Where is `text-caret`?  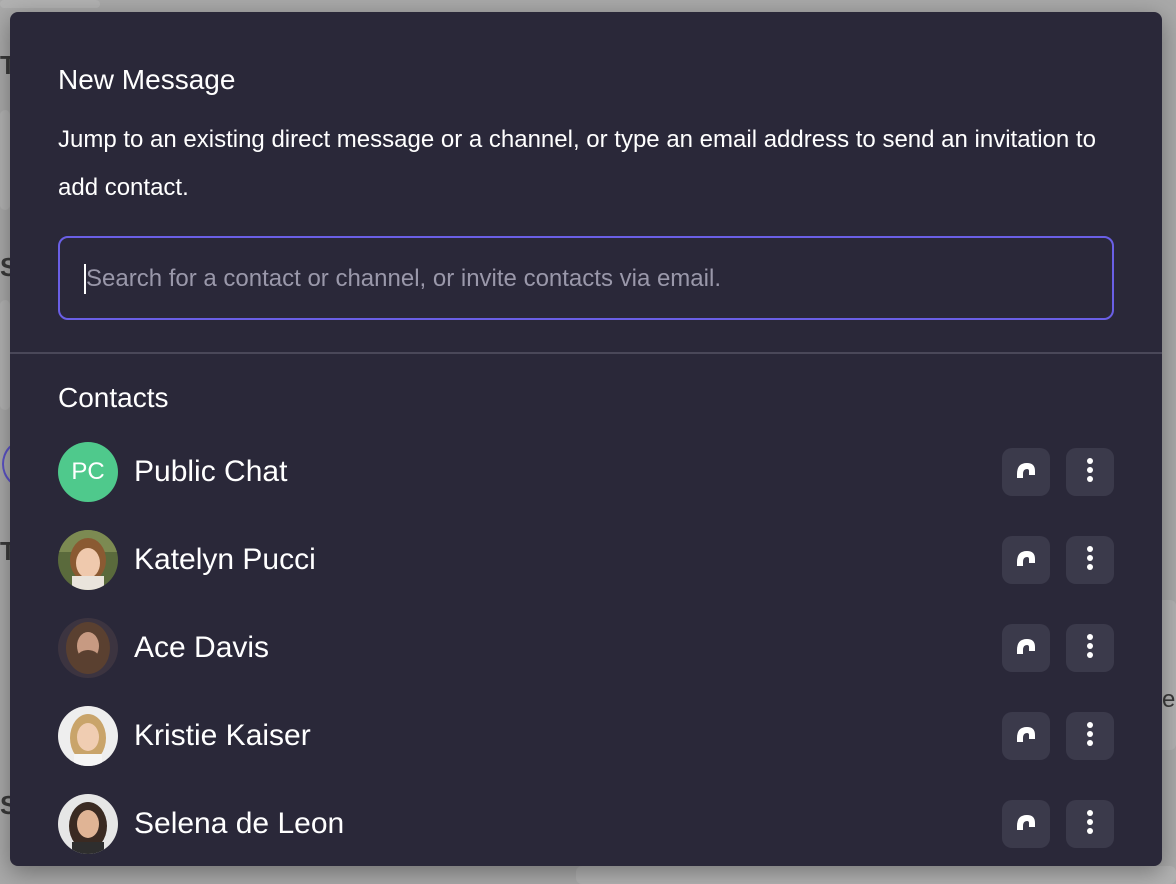
text-caret is located at coordinates (85, 279).